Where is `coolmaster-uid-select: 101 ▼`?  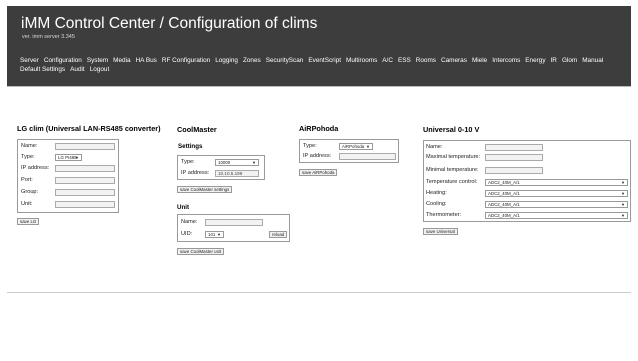 coolmaster-uid-select: 101 ▼ is located at coordinates (214, 234).